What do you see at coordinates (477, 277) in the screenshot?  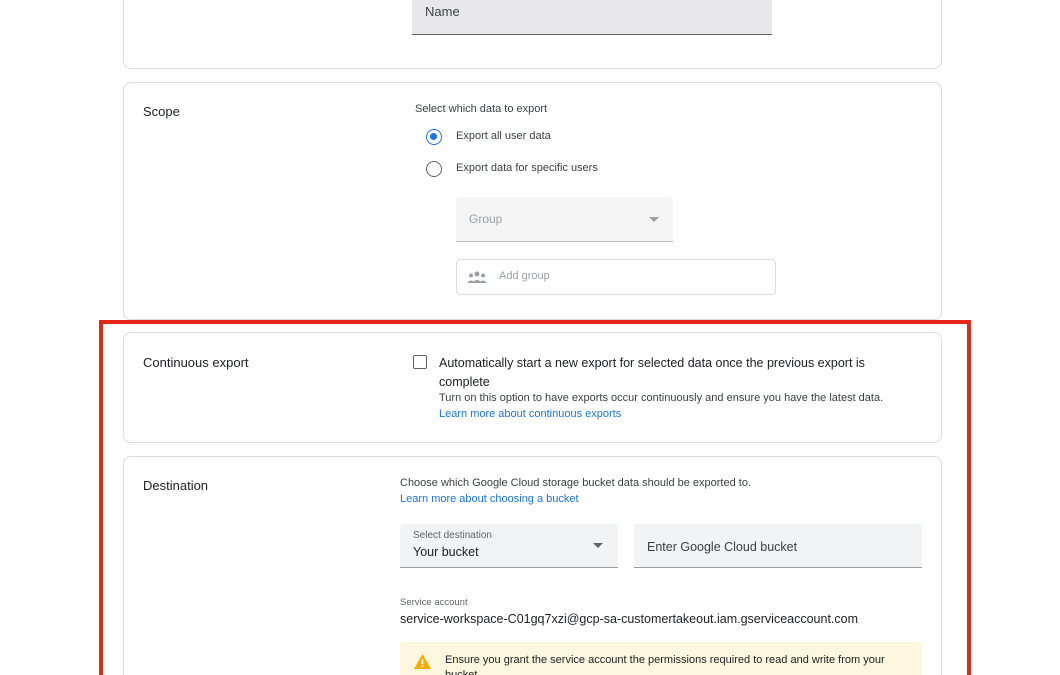 I see `group-icon` at bounding box center [477, 277].